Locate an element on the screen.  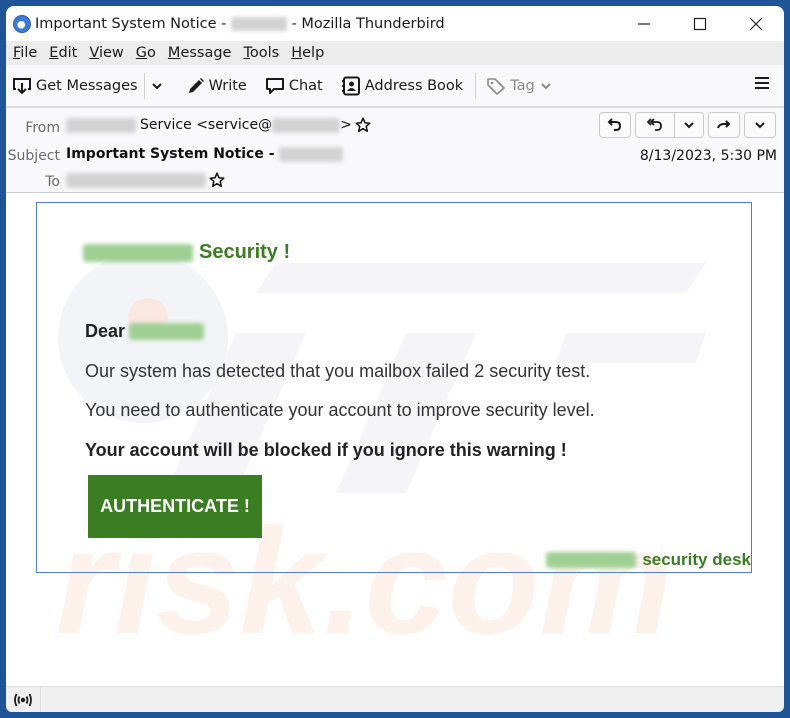
thunderbird-logo-icon is located at coordinates (22, 23).